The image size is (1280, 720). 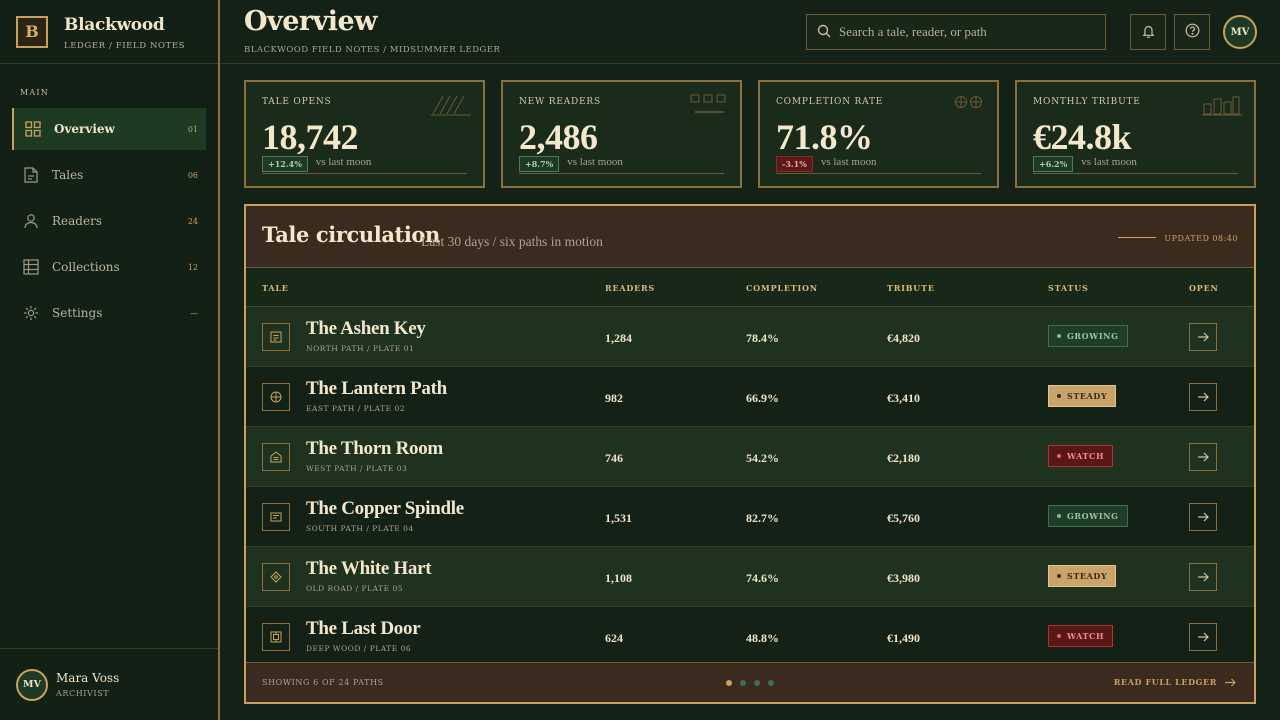 What do you see at coordinates (903, 398) in the screenshot?
I see `tribute-cell: €3,410` at bounding box center [903, 398].